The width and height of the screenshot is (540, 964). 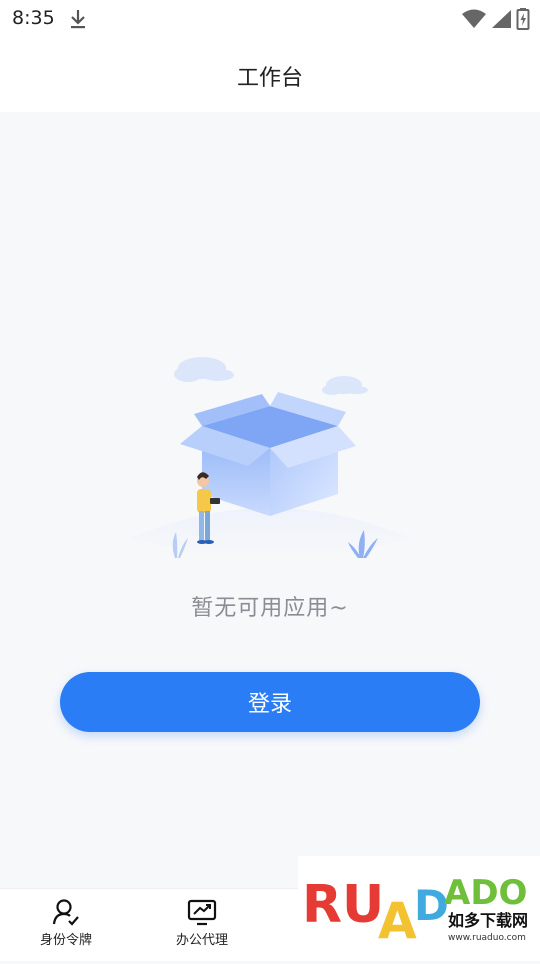 I want to click on cellular-signal-icon, so click(x=501, y=21).